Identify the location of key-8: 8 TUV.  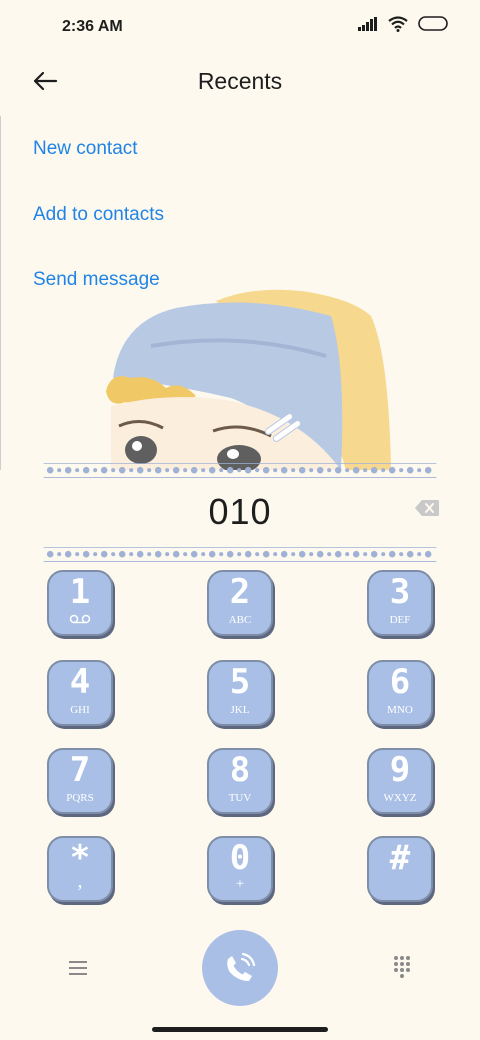
(240, 781).